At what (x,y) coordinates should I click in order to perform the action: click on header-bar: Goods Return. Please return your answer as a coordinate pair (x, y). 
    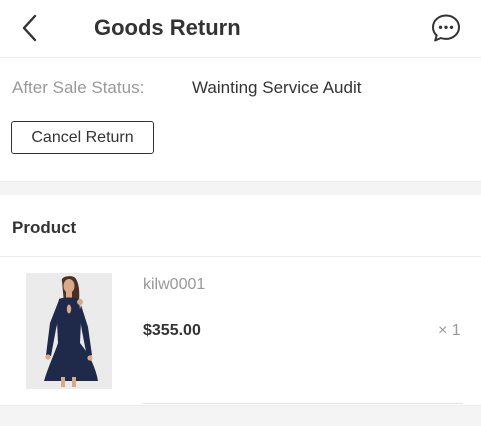
    Looking at the image, I should click on (240, 29).